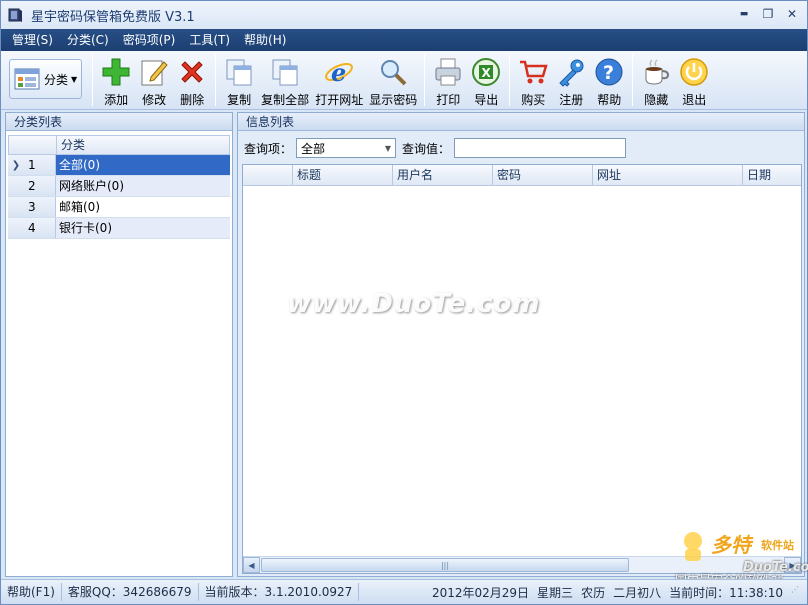 This screenshot has width=808, height=605. Describe the element at coordinates (119, 207) in the screenshot. I see `category-row-email: 3 邮箱(0)` at that location.